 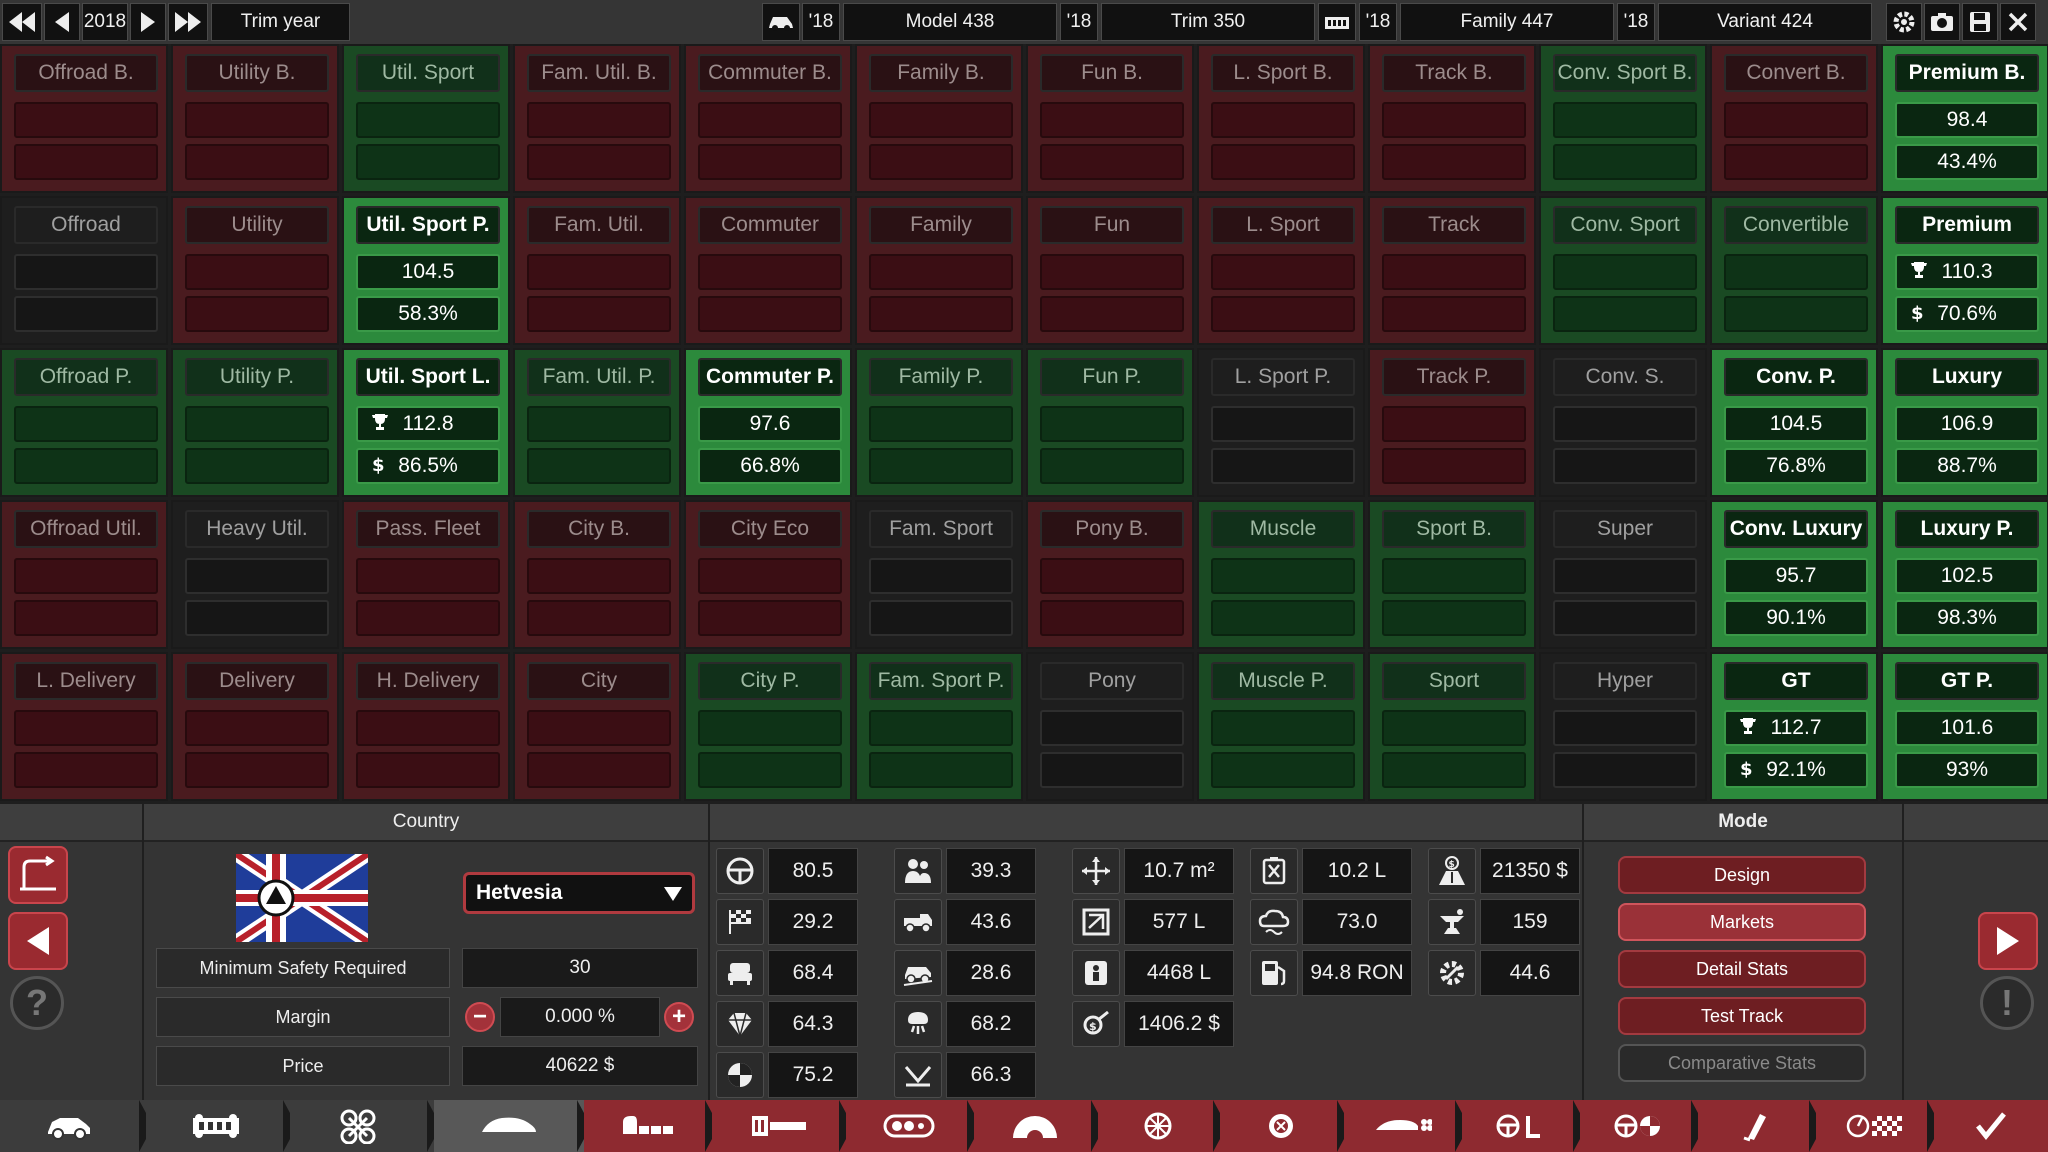 What do you see at coordinates (1337, 22) in the screenshot?
I see `engine-icon-button` at bounding box center [1337, 22].